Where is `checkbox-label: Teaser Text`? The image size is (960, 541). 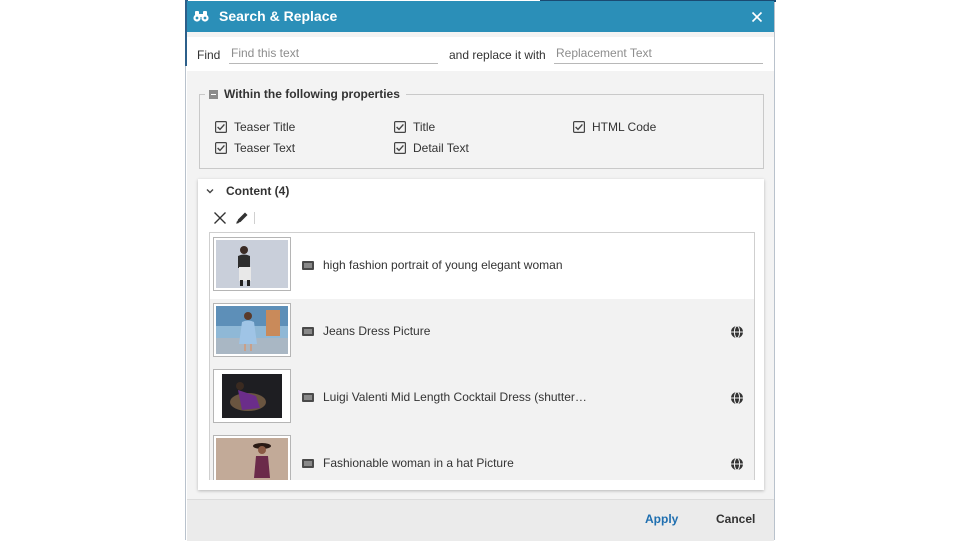 checkbox-label: Teaser Text is located at coordinates (265, 148).